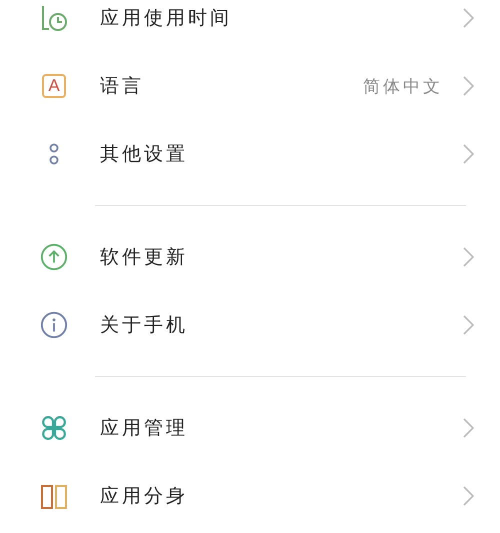 This screenshot has height=533, width=500. What do you see at coordinates (54, 325) in the screenshot?
I see `info-icon` at bounding box center [54, 325].